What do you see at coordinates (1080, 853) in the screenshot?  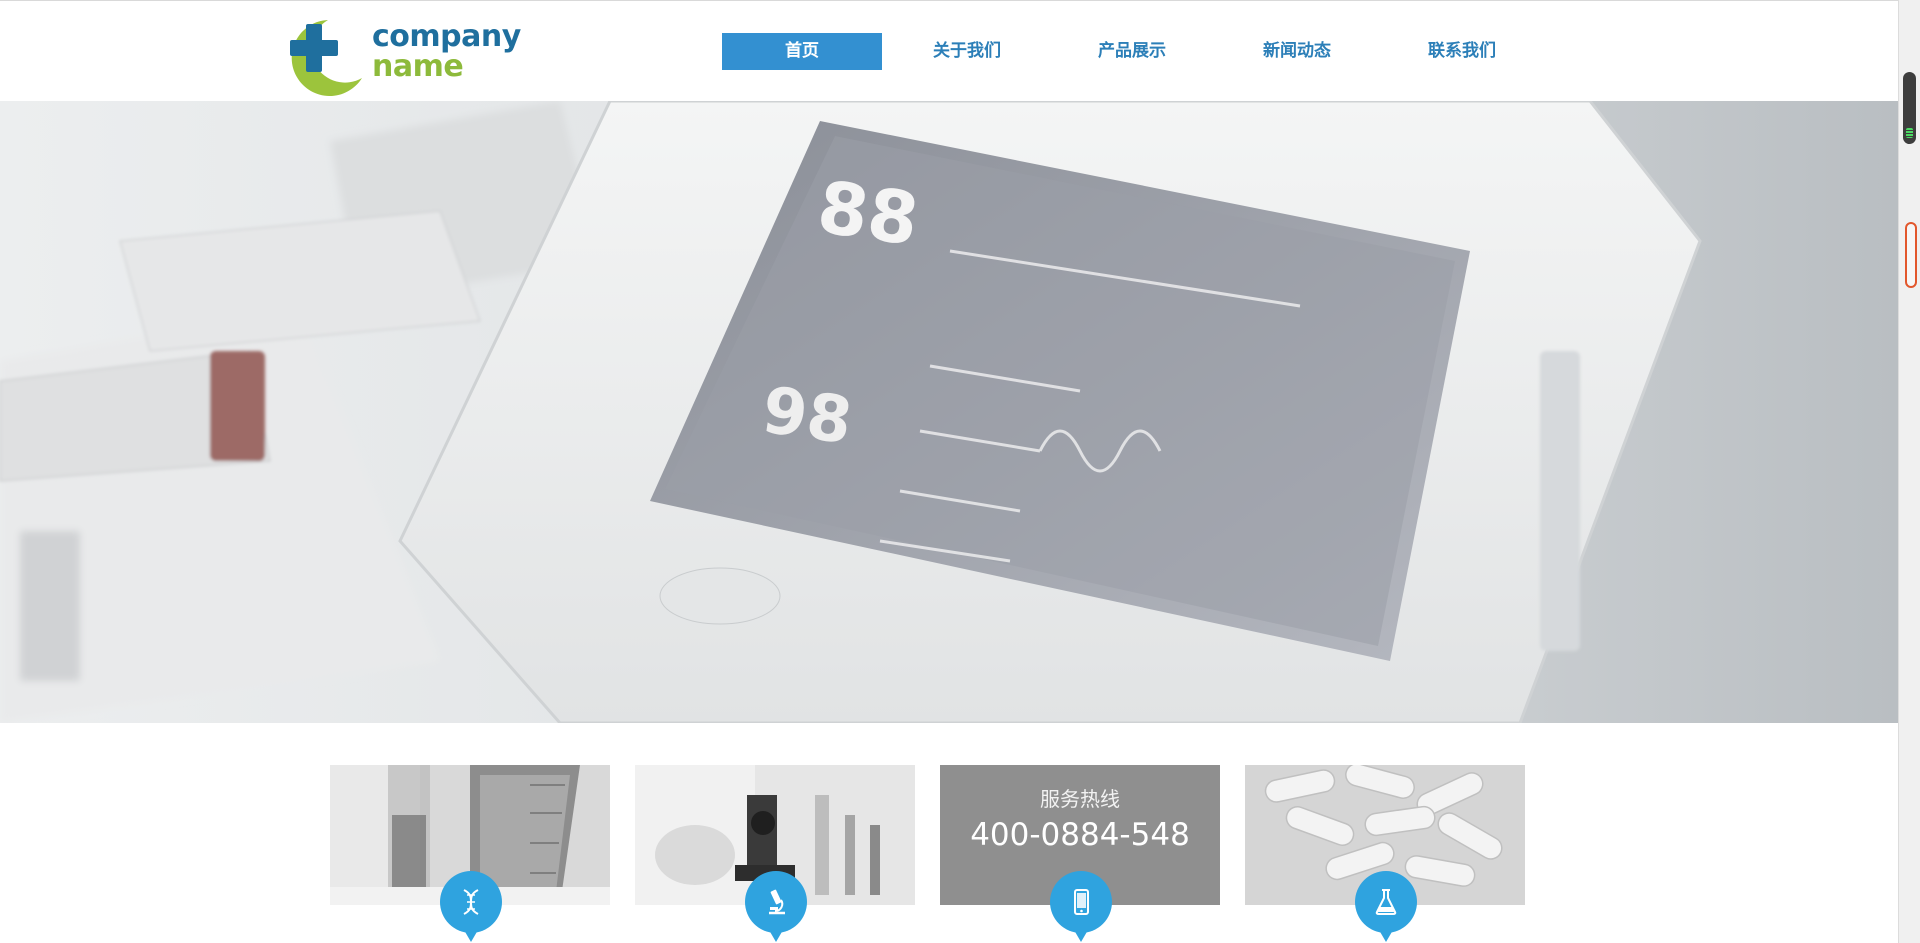 I see `feature-card-hotline: 服务热线 400-0884-548` at bounding box center [1080, 853].